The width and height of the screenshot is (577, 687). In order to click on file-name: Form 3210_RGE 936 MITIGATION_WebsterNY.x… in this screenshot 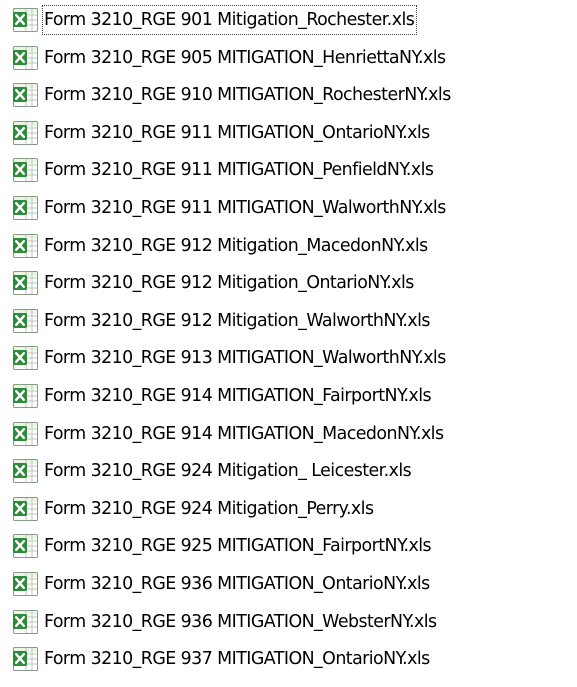, I will do `click(240, 621)`.